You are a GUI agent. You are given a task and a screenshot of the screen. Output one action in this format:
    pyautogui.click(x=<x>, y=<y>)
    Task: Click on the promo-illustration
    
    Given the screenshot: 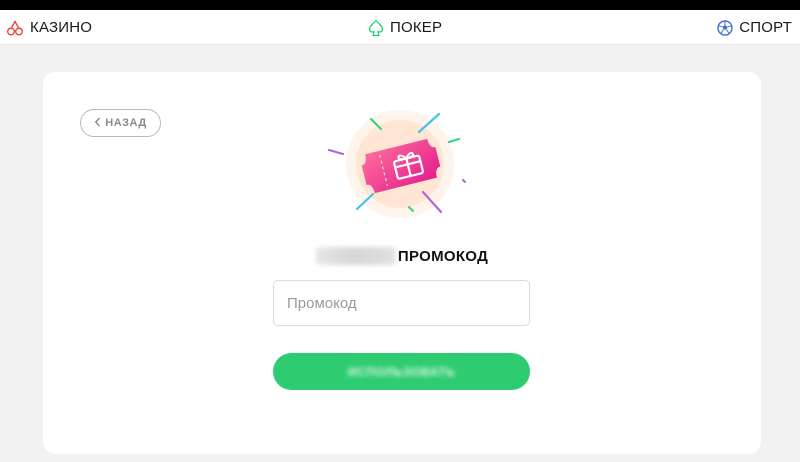 What is the action you would take?
    pyautogui.click(x=401, y=179)
    